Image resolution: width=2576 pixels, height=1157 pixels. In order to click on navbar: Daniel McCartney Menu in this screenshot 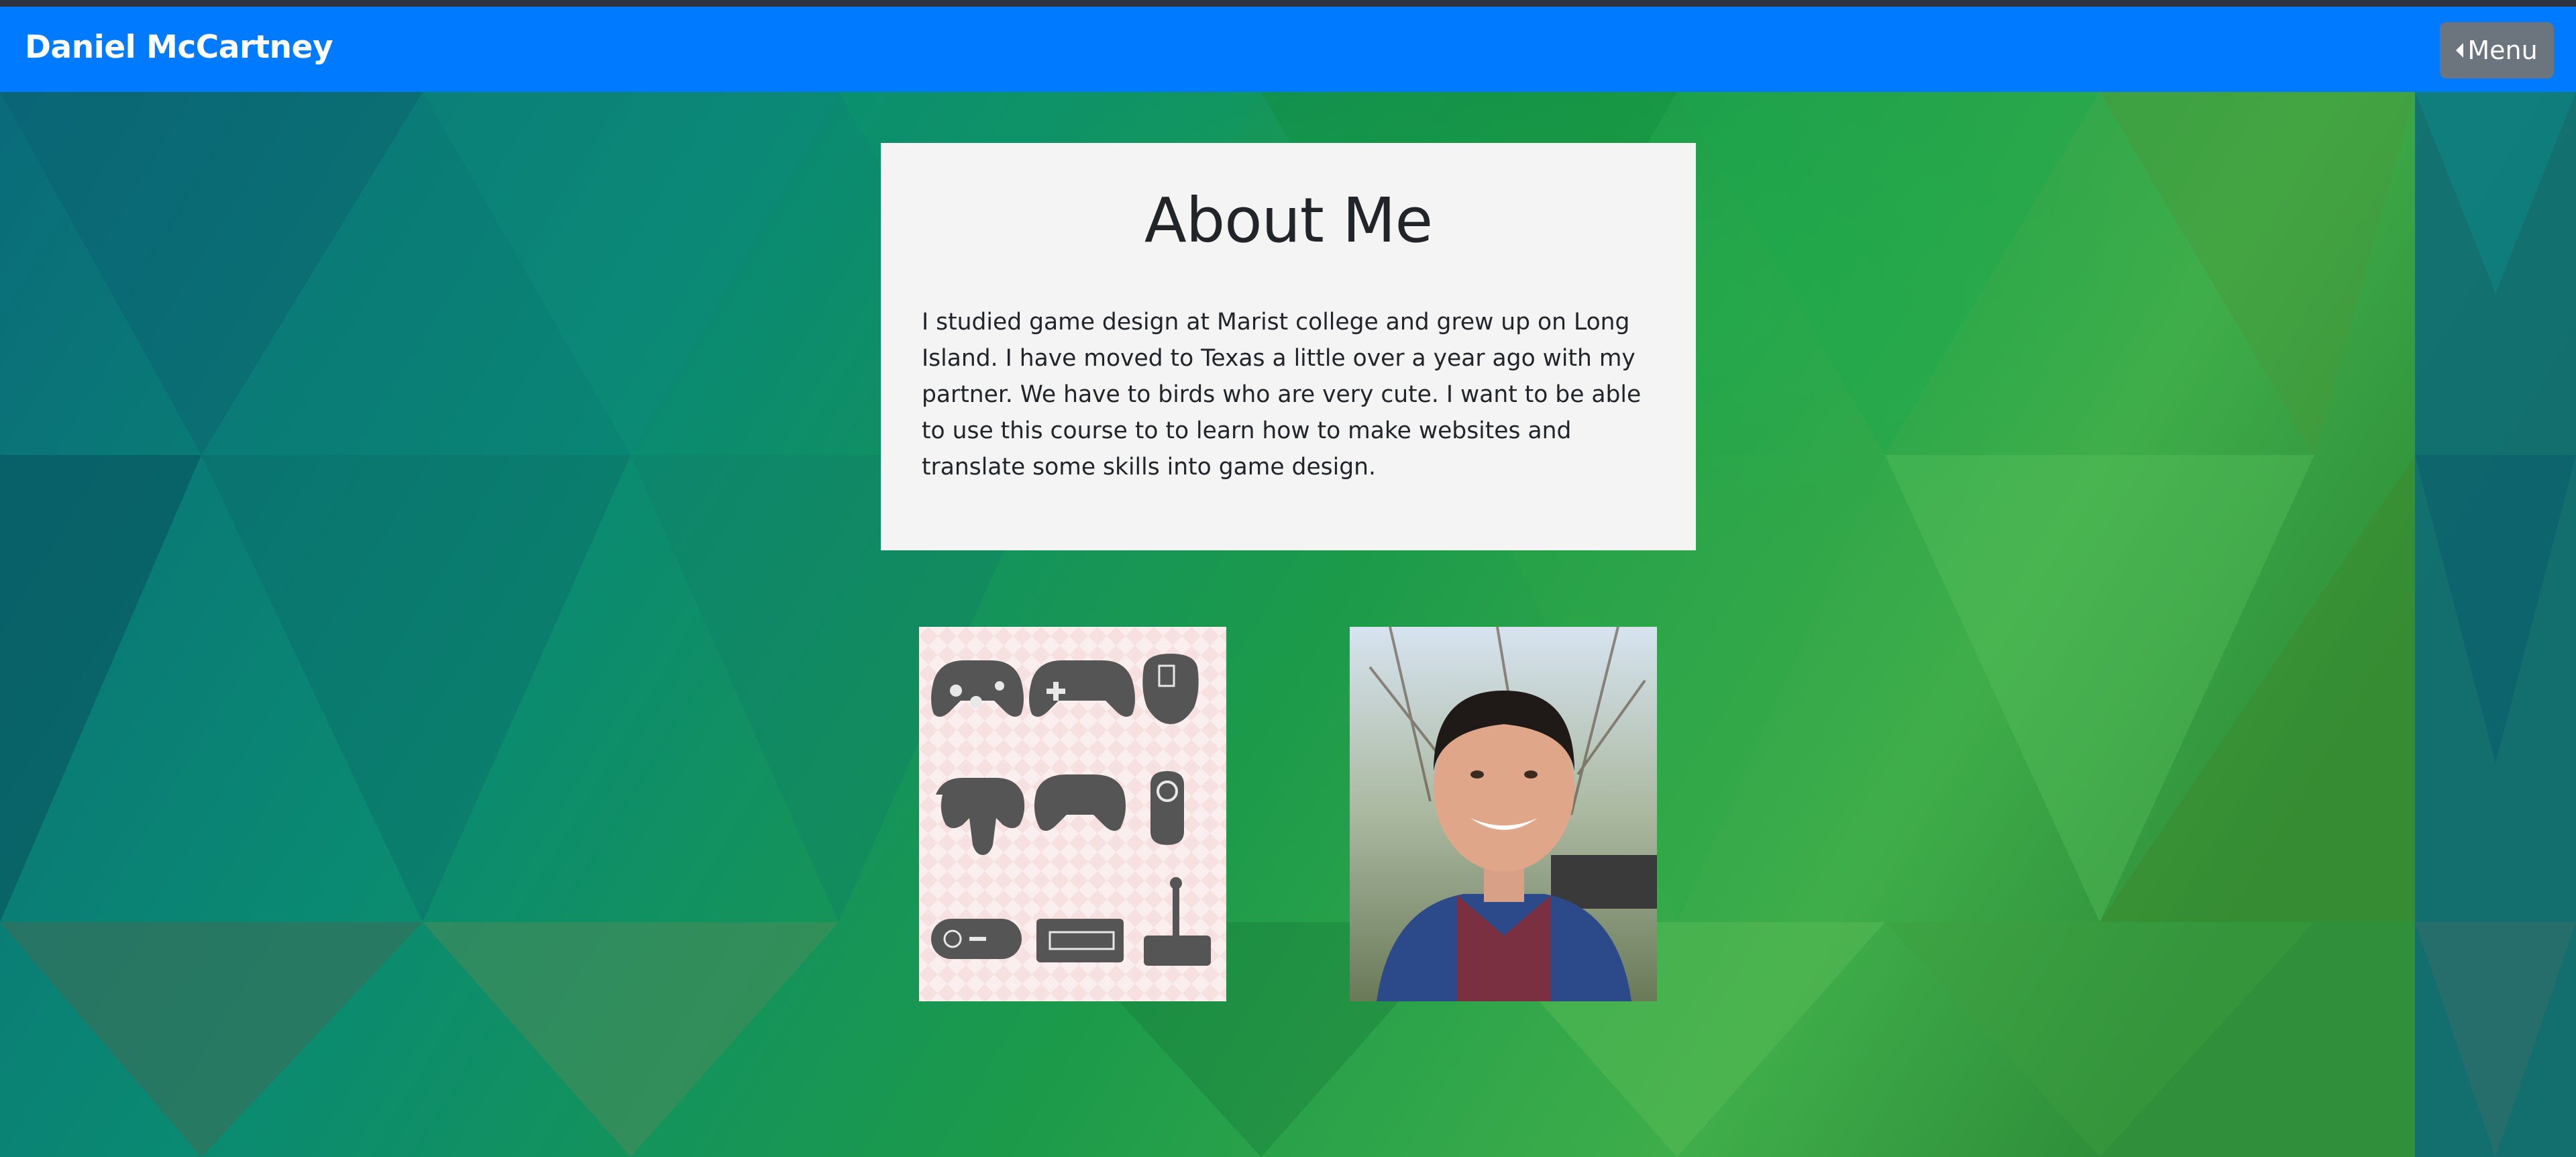, I will do `click(1288, 49)`.